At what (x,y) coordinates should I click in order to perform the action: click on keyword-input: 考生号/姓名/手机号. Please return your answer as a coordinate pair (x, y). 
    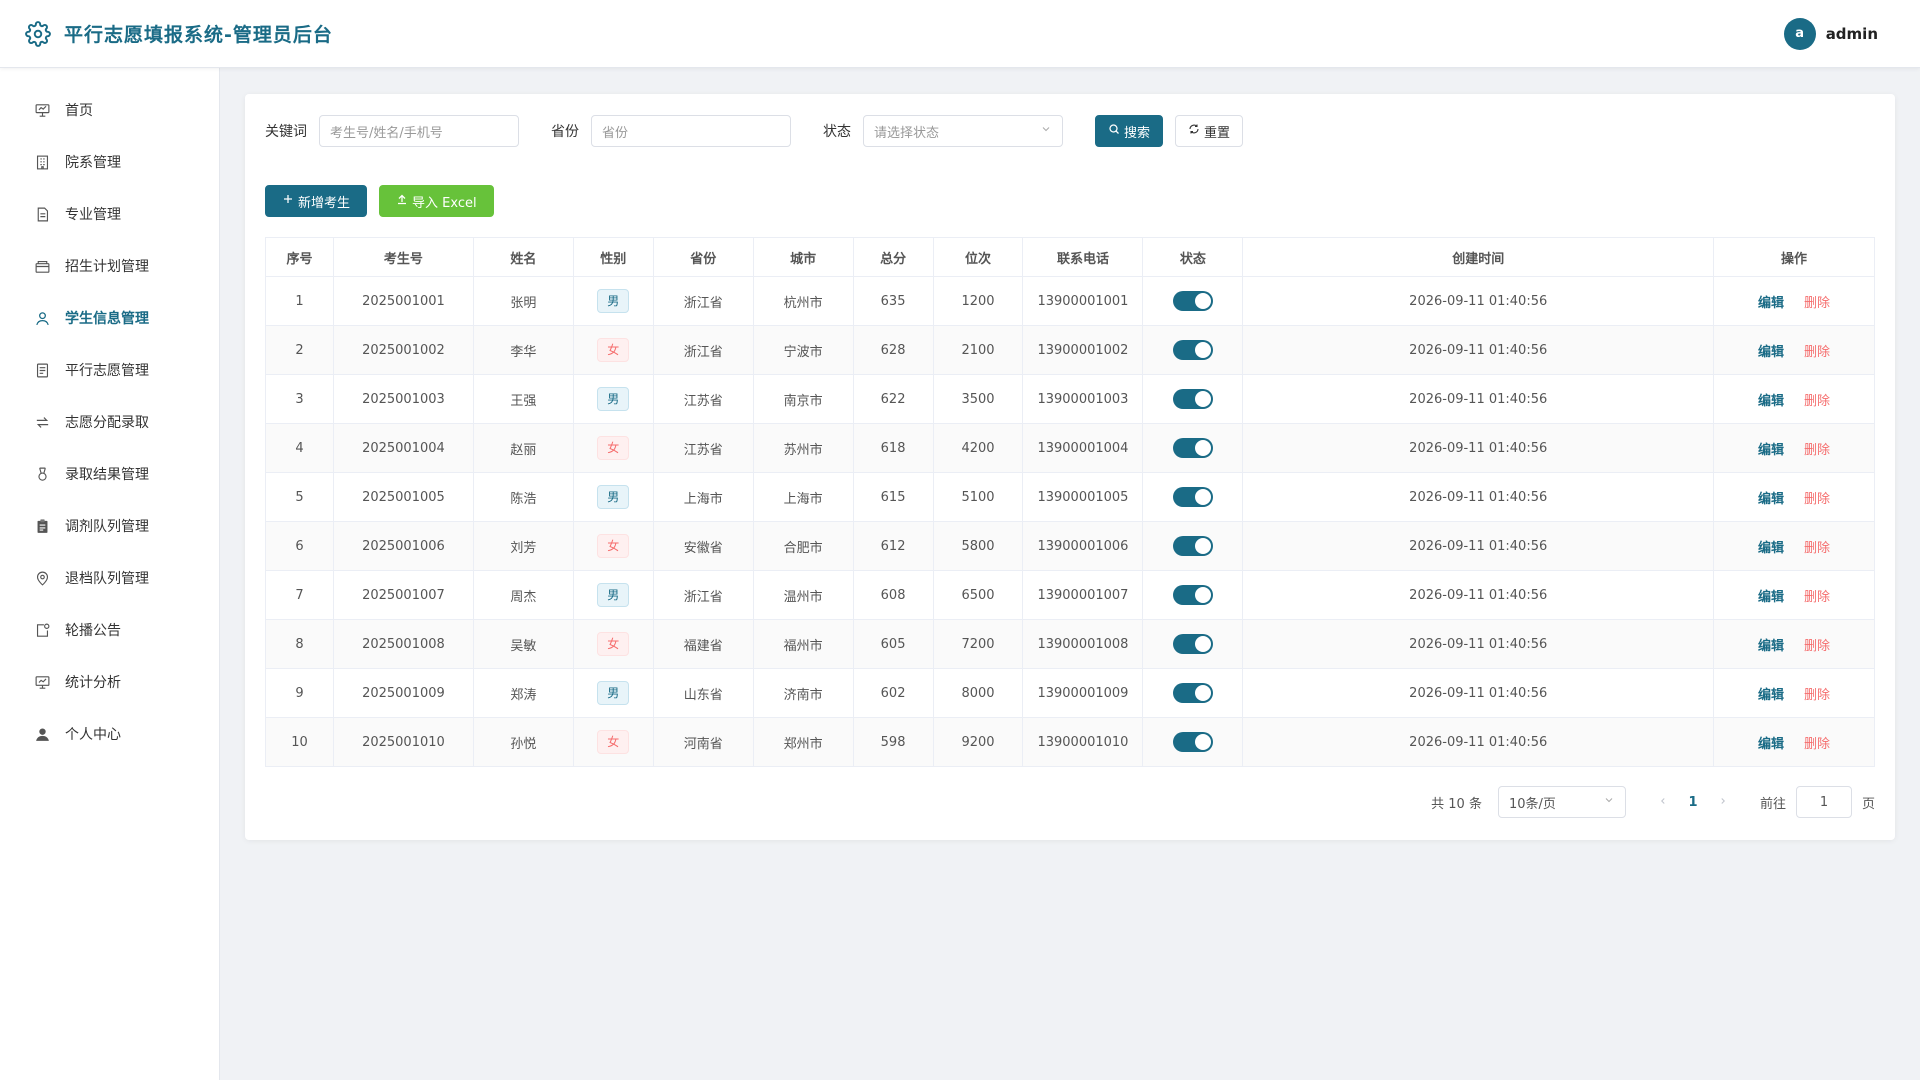
    Looking at the image, I should click on (419, 131).